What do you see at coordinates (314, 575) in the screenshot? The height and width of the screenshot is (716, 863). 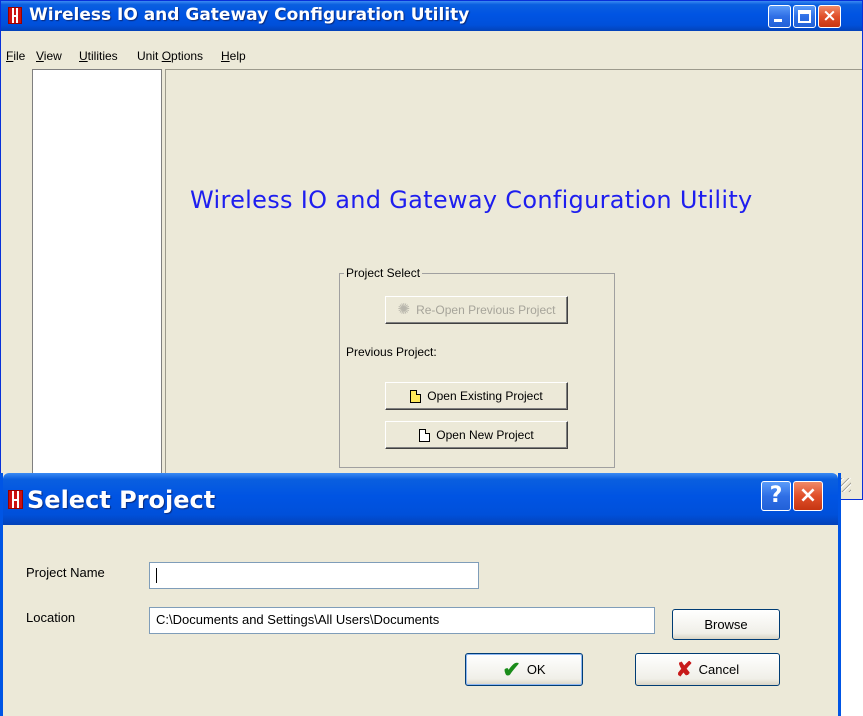 I see `project-name-input` at bounding box center [314, 575].